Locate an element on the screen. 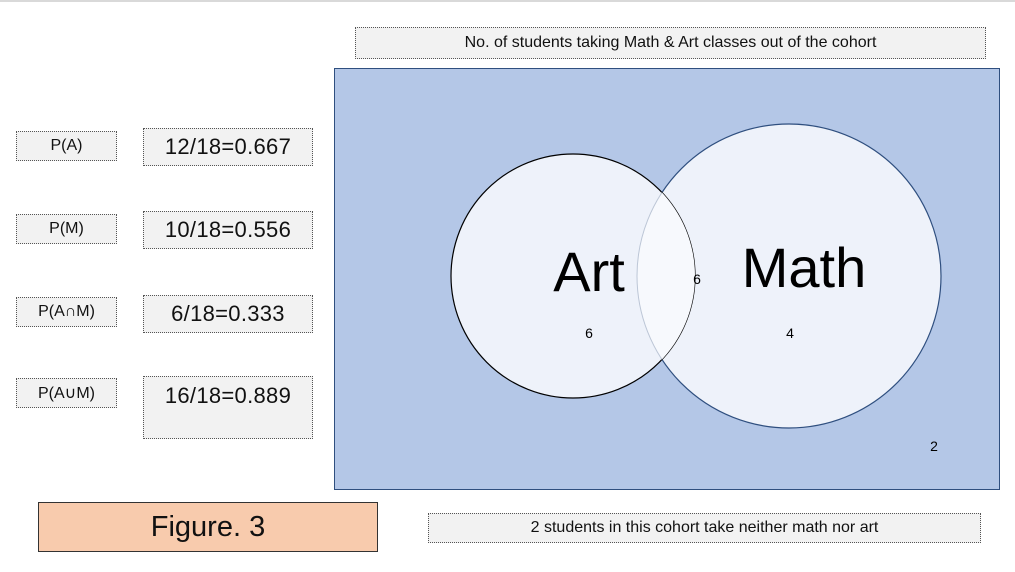  prob-value-a-or-m: 16/18=0.889 is located at coordinates (228, 407).